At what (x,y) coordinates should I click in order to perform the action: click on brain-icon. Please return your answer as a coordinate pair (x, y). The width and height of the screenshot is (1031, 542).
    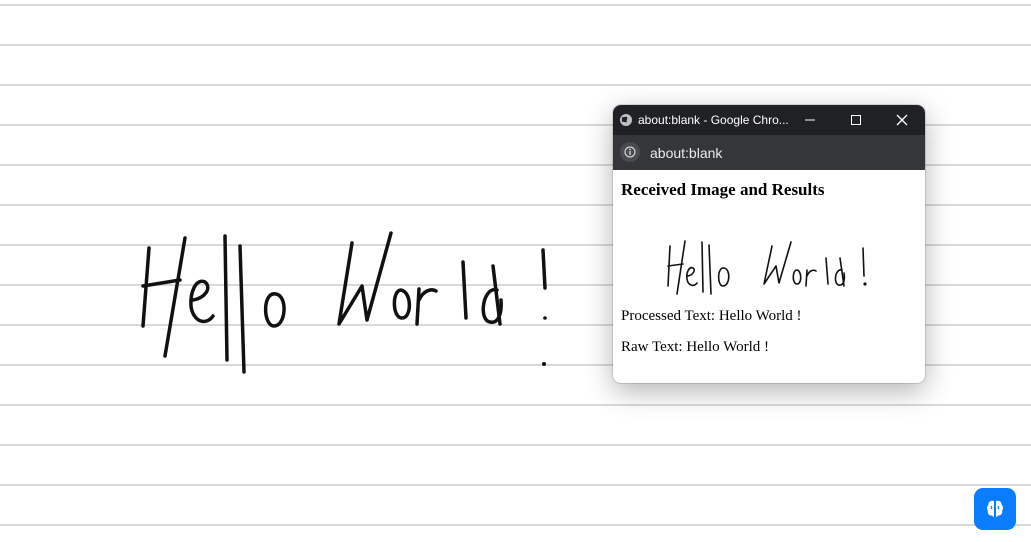
    Looking at the image, I should click on (995, 508).